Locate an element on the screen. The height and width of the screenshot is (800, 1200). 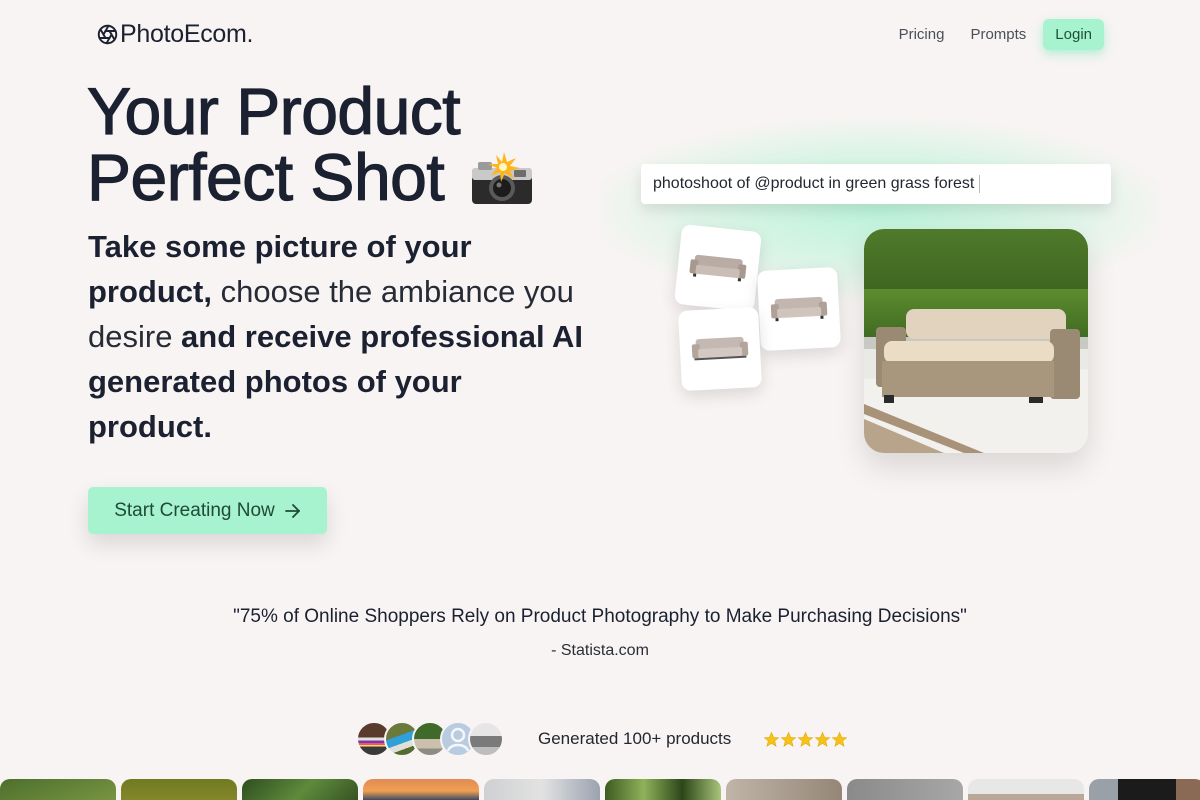
top-nav: PhotoEcom. Pricing Prompts Login is located at coordinates (600, 34).